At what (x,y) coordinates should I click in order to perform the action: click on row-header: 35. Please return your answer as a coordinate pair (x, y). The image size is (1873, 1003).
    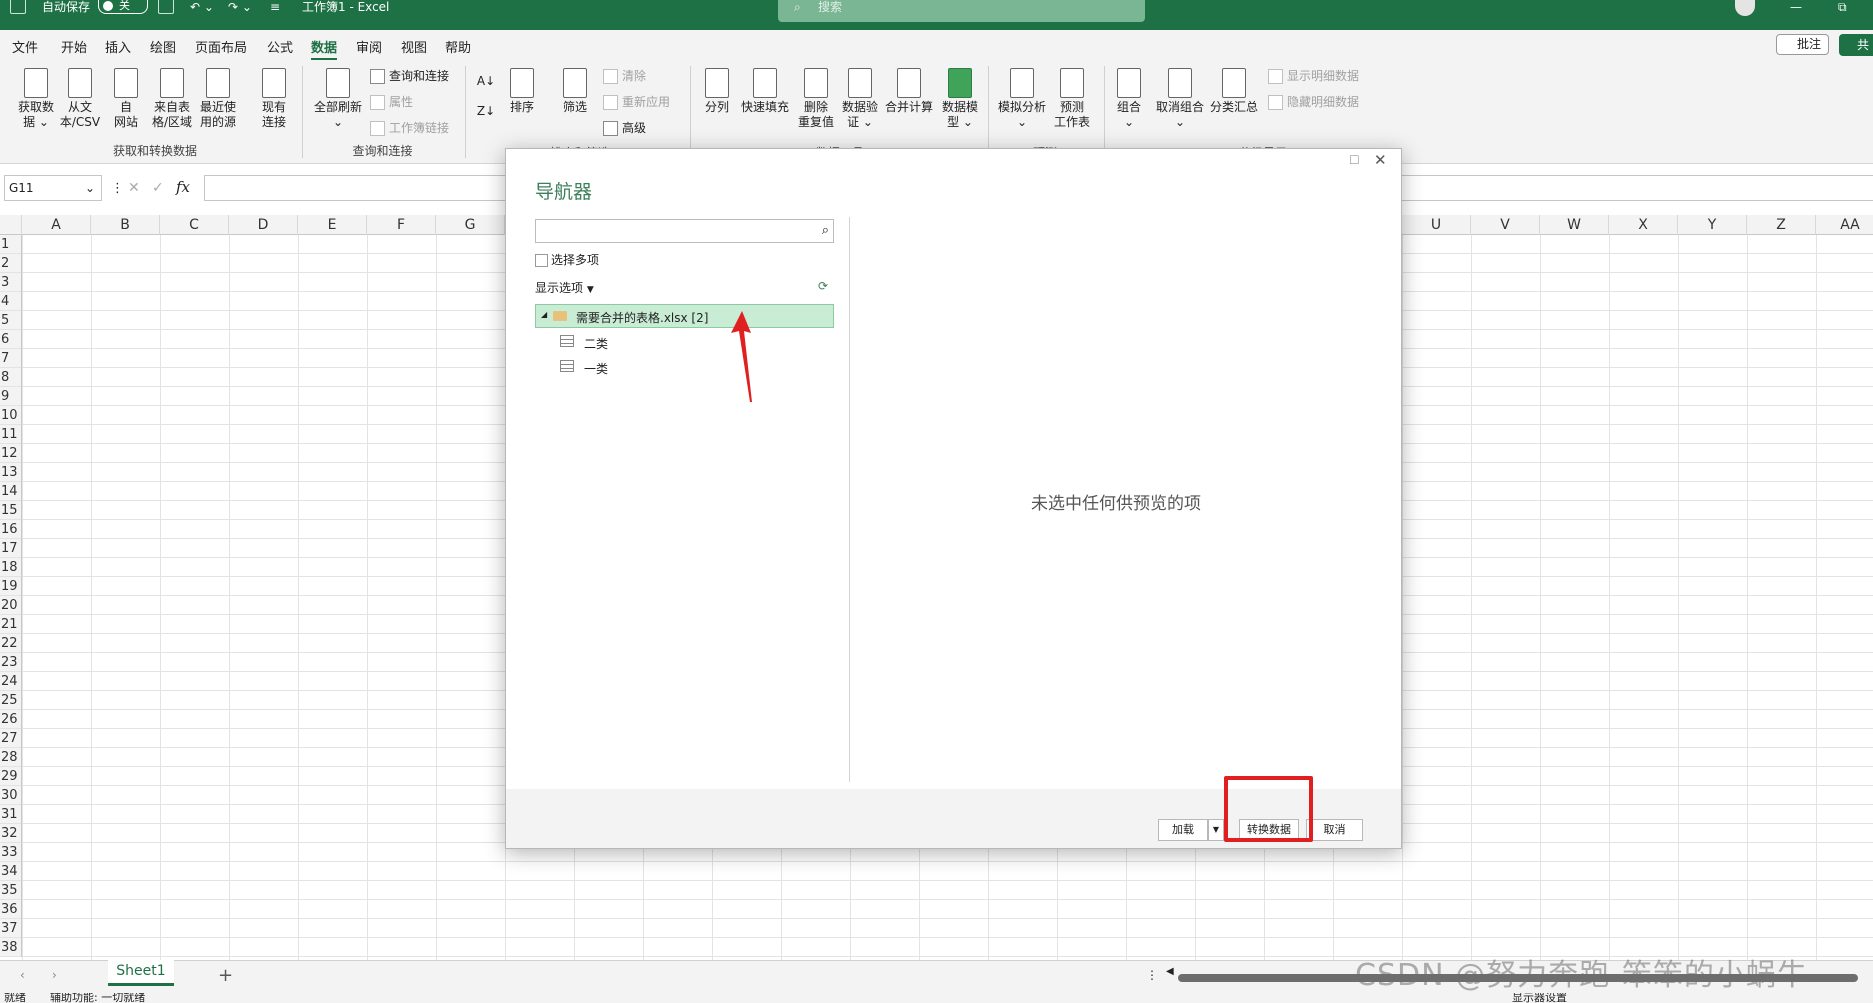
    Looking at the image, I should click on (10, 890).